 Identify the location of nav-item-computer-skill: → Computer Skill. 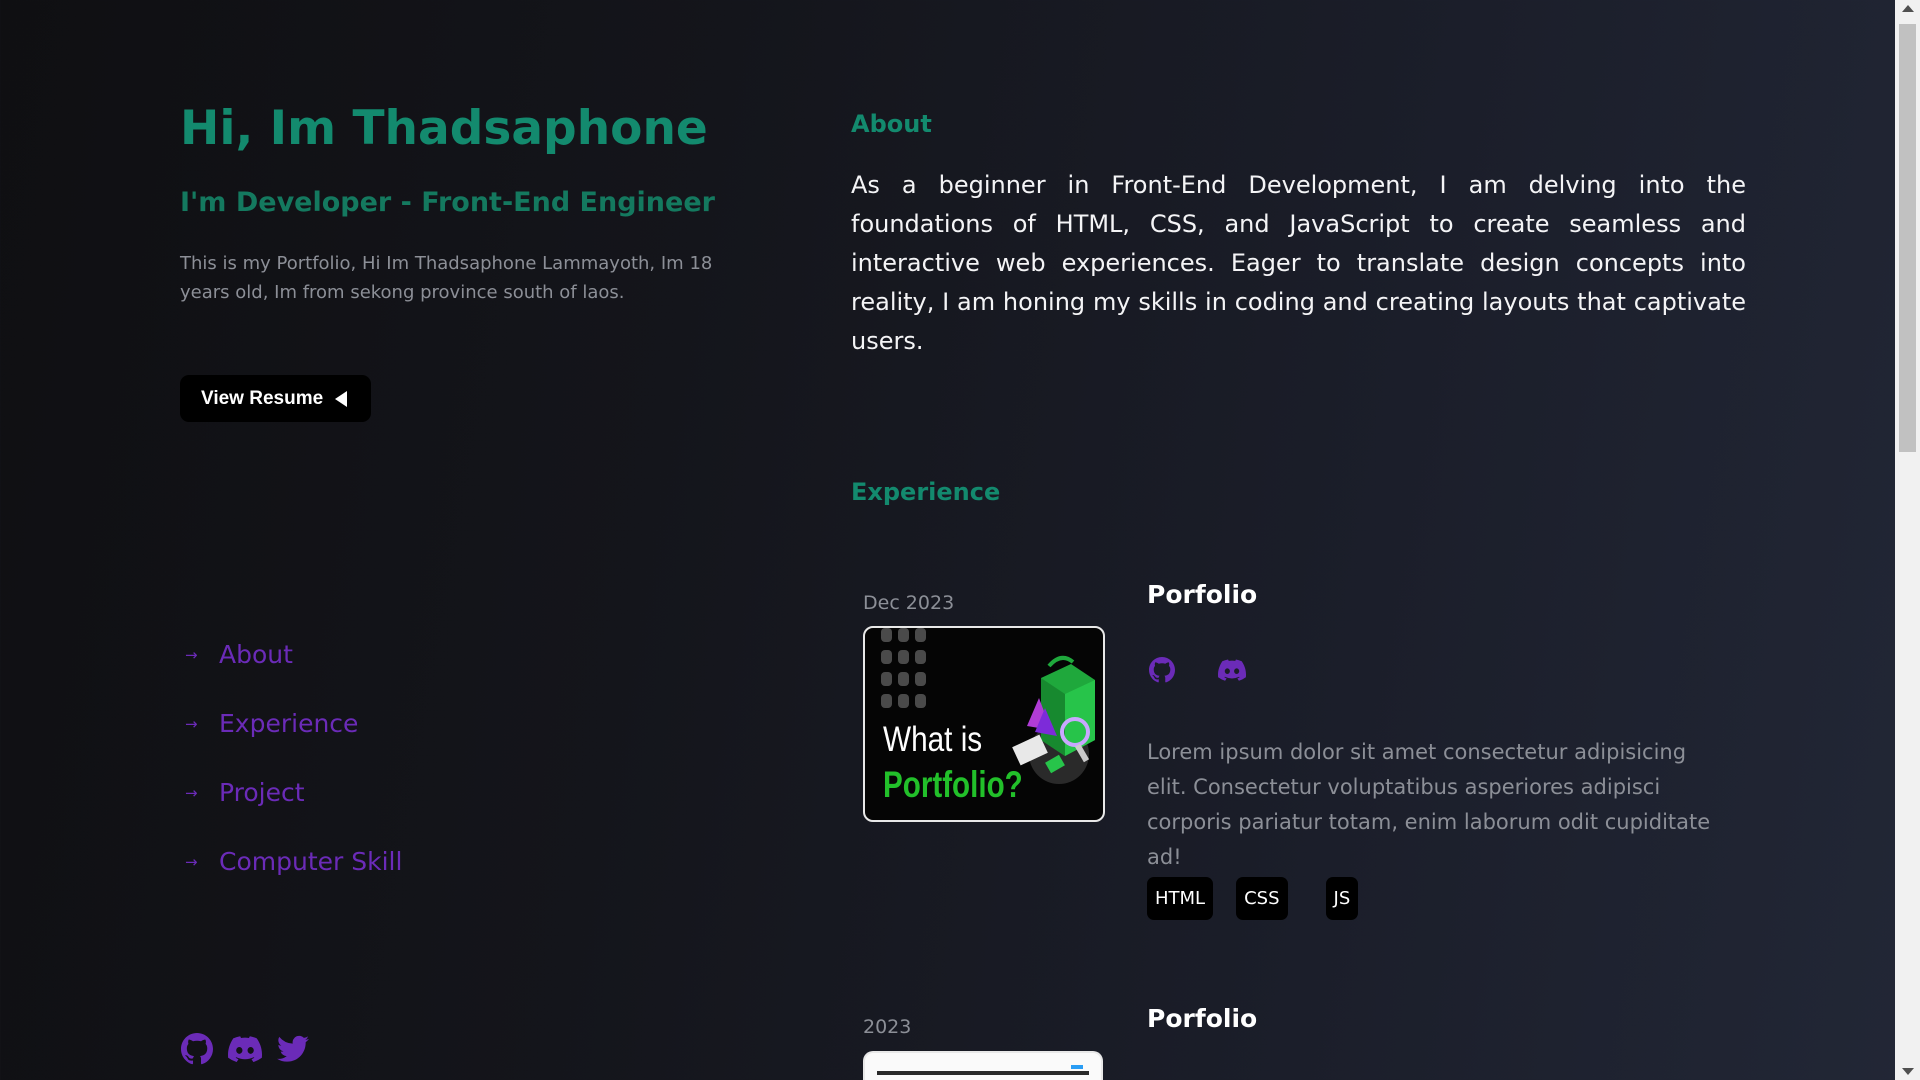
(291, 861).